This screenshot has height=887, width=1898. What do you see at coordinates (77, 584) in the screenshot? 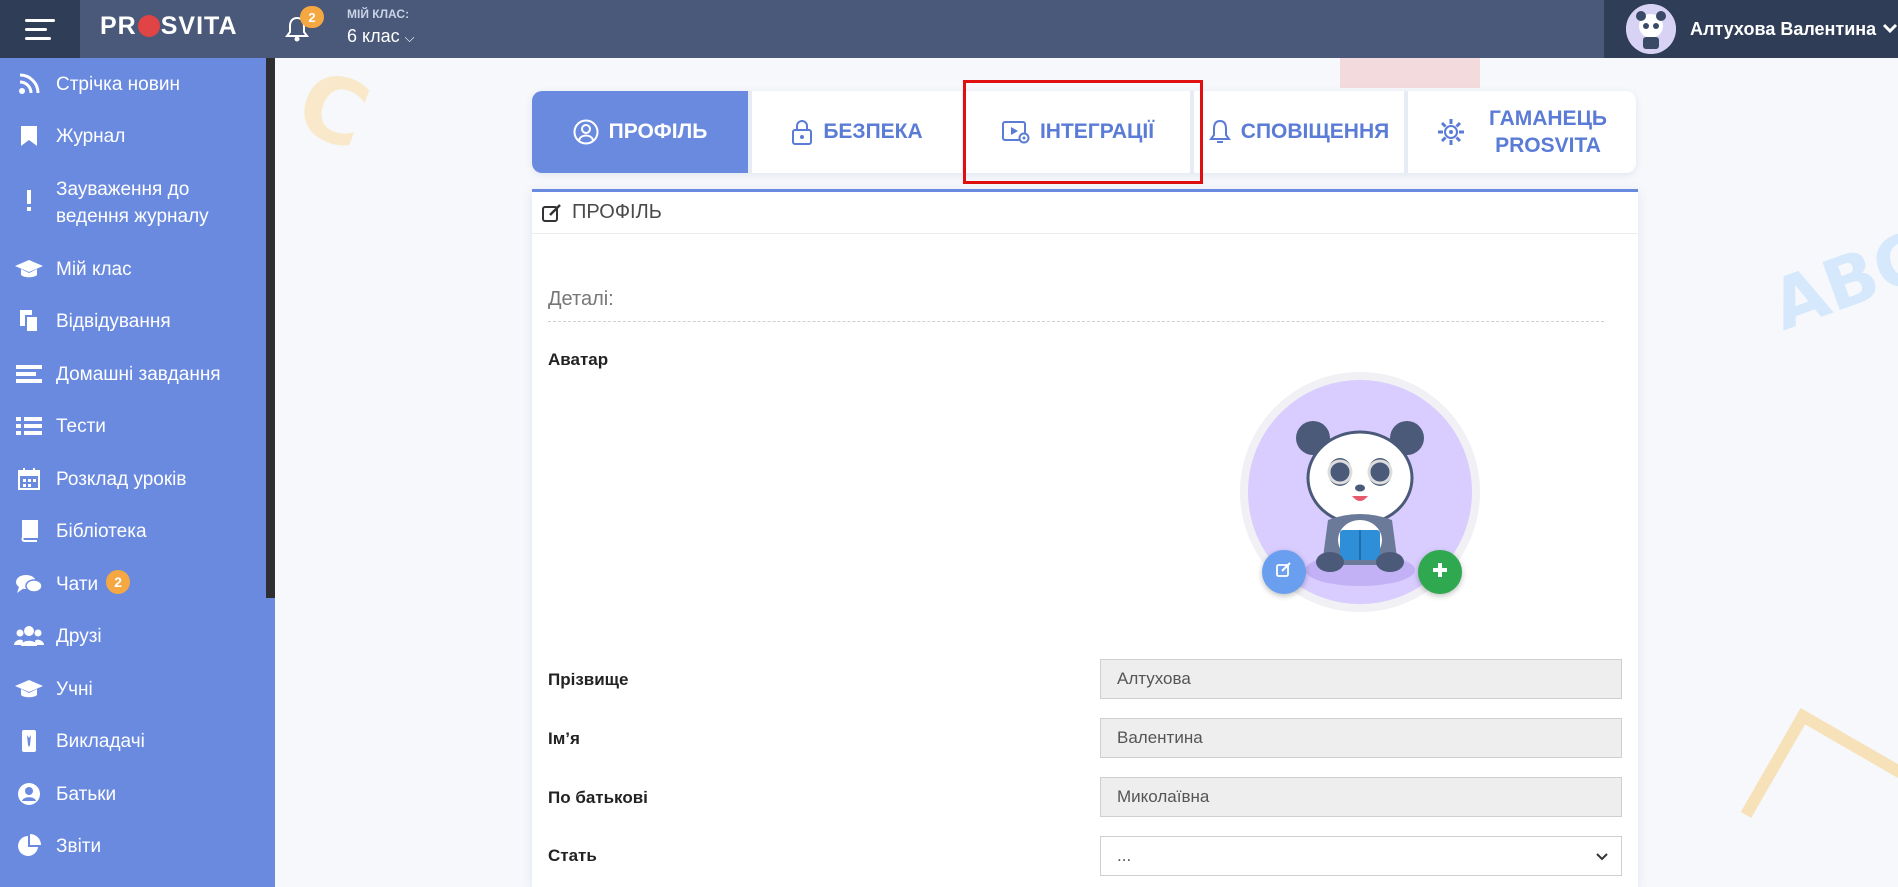
I see `sidebar-item-label: Чати` at bounding box center [77, 584].